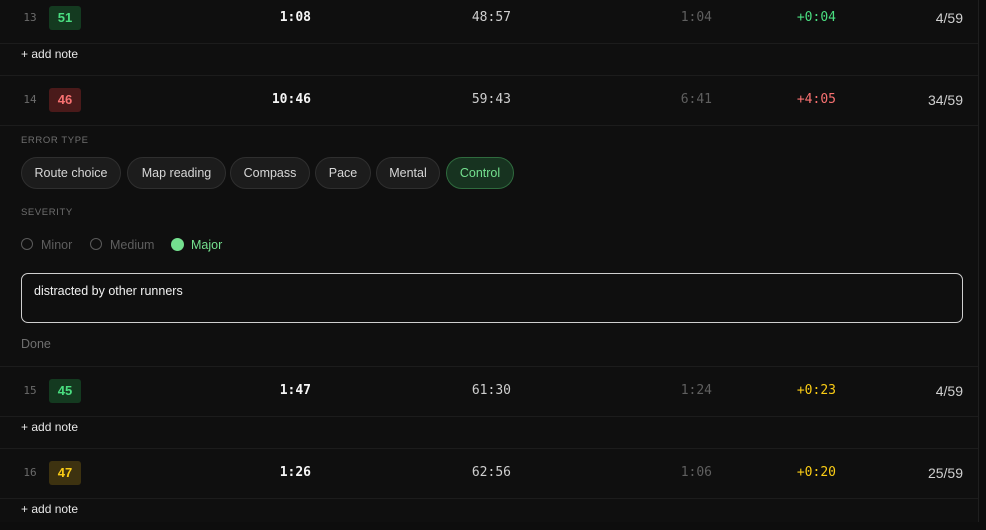  Describe the element at coordinates (132, 245) in the screenshot. I see `severity-medium-label: Medium` at that location.